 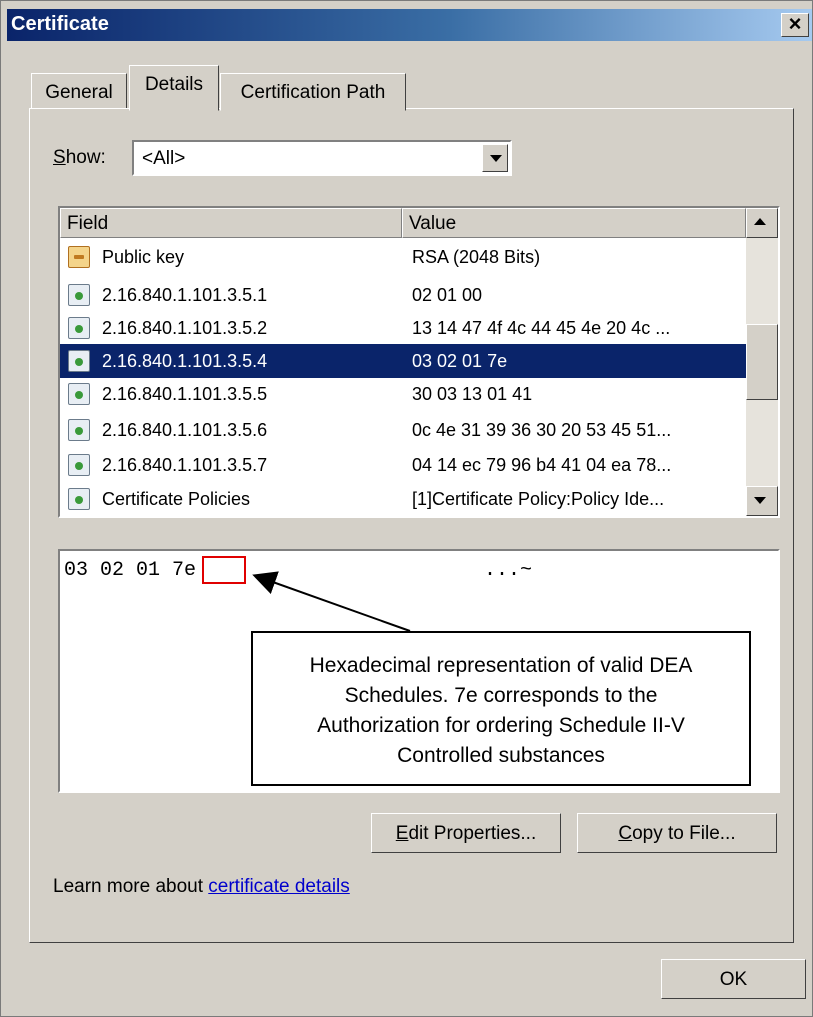 I want to click on list-item: 2.16.840.1.101.3.5.1 02 01 00, so click(x=403, y=295).